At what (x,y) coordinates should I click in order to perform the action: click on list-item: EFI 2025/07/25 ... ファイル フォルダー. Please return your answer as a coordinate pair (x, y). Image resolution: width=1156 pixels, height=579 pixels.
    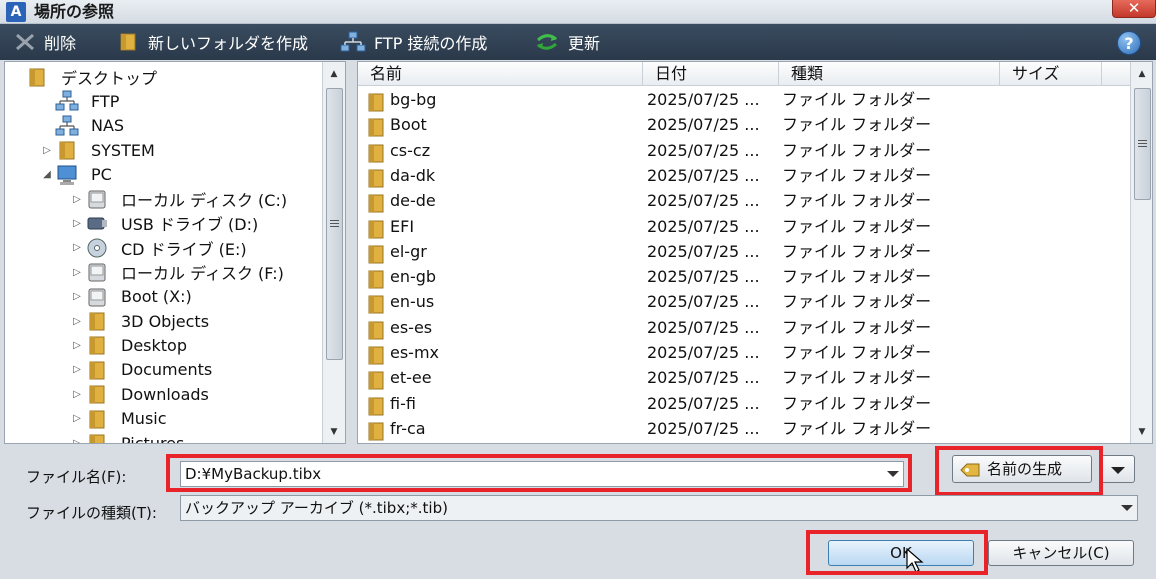
    Looking at the image, I should click on (744, 226).